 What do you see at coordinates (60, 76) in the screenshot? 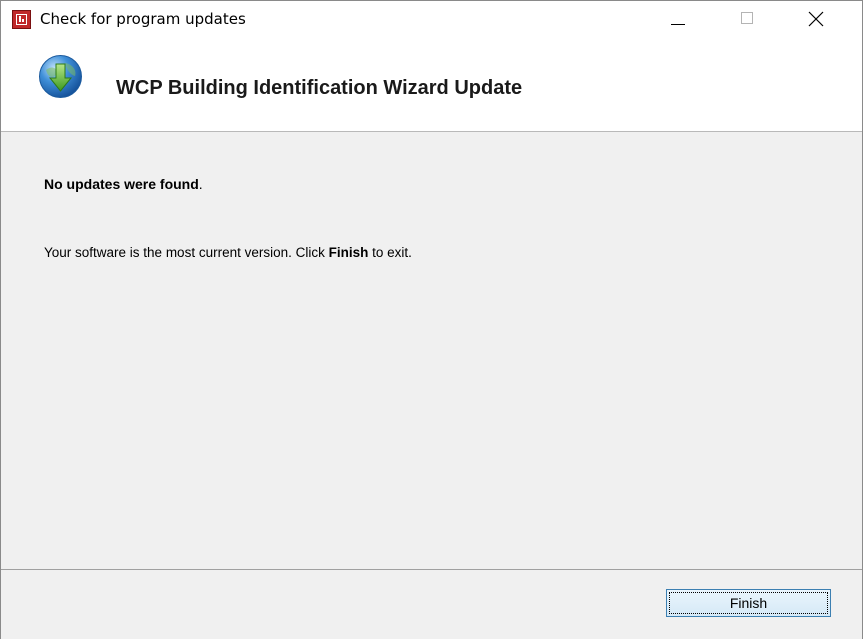
I see `globe-download-icon` at bounding box center [60, 76].